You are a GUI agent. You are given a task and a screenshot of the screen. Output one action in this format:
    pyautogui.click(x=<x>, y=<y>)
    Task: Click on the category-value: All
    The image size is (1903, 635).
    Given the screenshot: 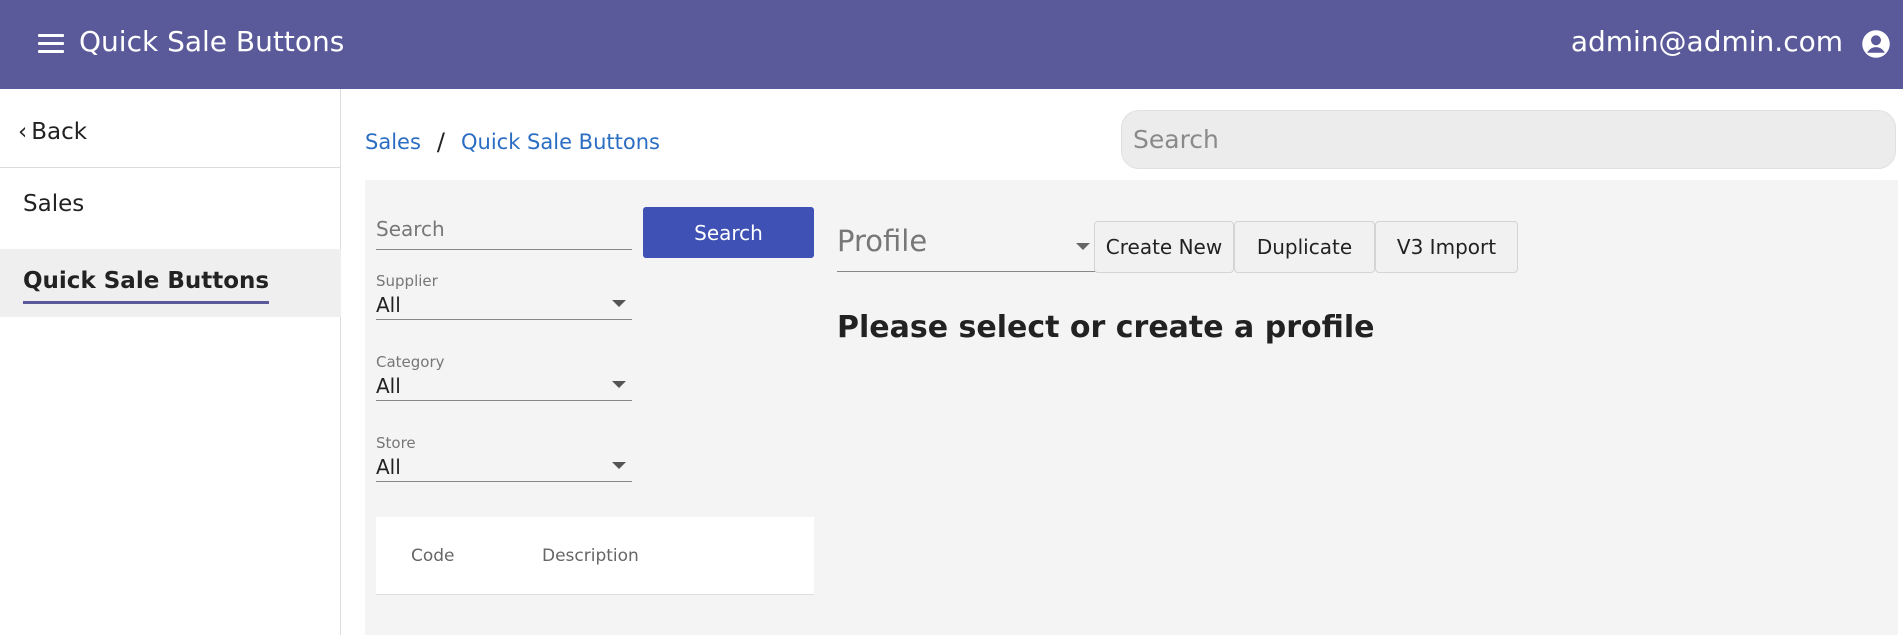 What is the action you would take?
    pyautogui.click(x=388, y=386)
    